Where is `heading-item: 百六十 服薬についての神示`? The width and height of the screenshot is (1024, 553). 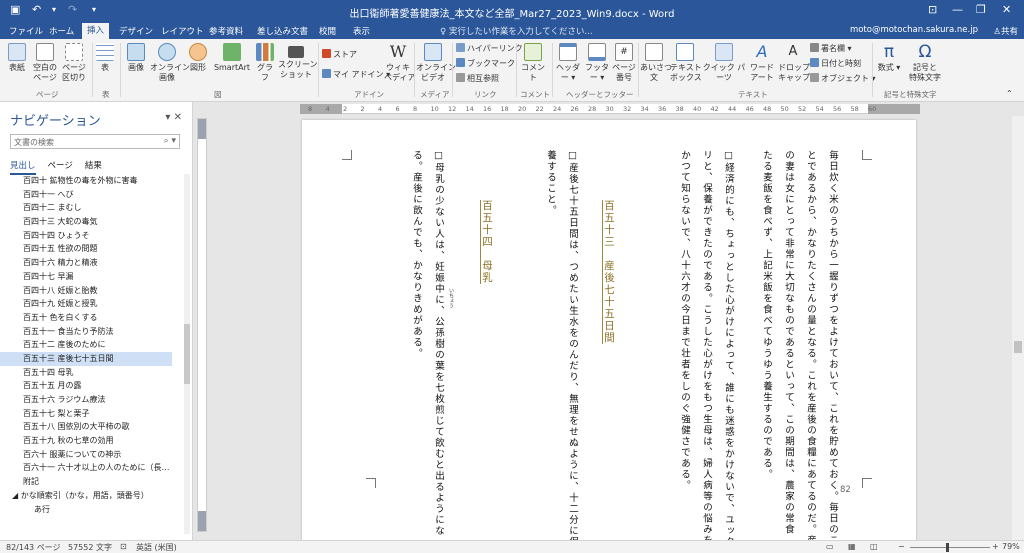
heading-item: 百六十 服薬についての神示 is located at coordinates (96, 455).